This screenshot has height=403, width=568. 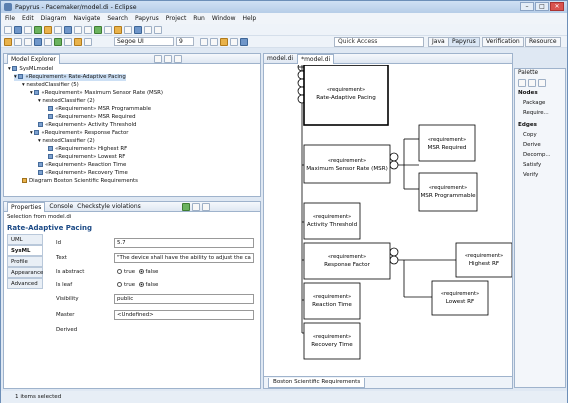 What do you see at coordinates (224, 41) in the screenshot?
I see `font-color-icon` at bounding box center [224, 41].